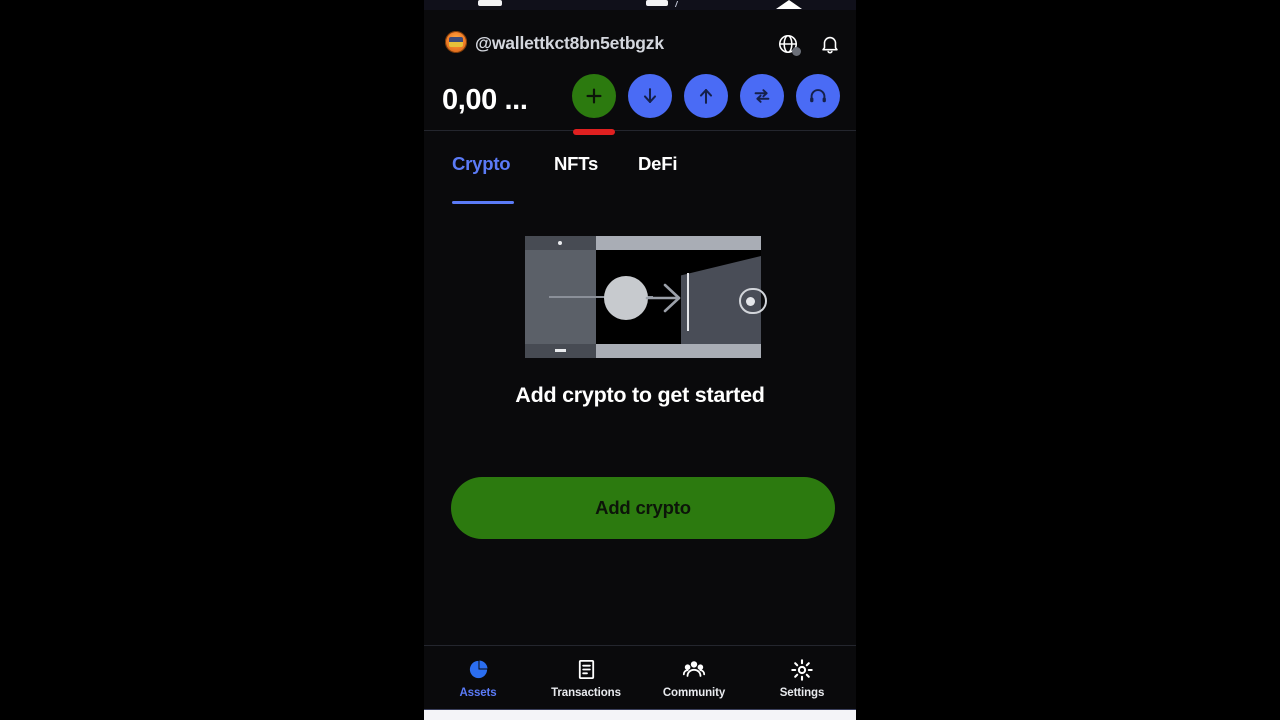 This screenshot has height=720, width=1280. I want to click on account-username: @wallettkct8bn5etbgzk, so click(569, 43).